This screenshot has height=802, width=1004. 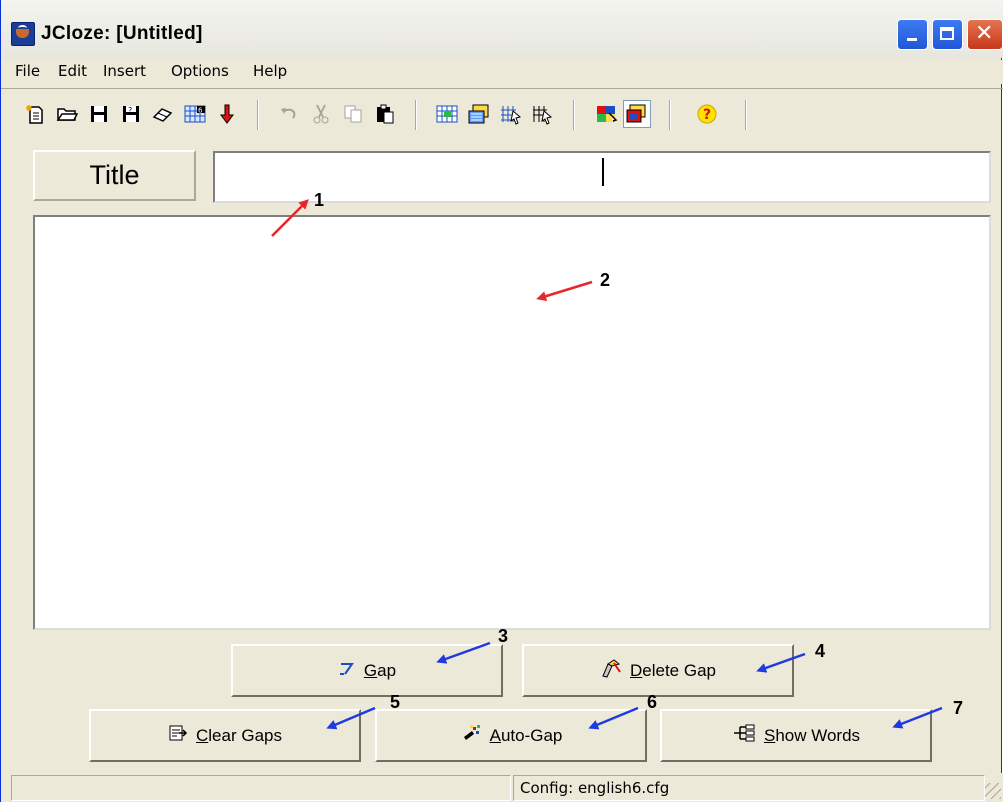 I want to click on maximize-icon, so click(x=947, y=33).